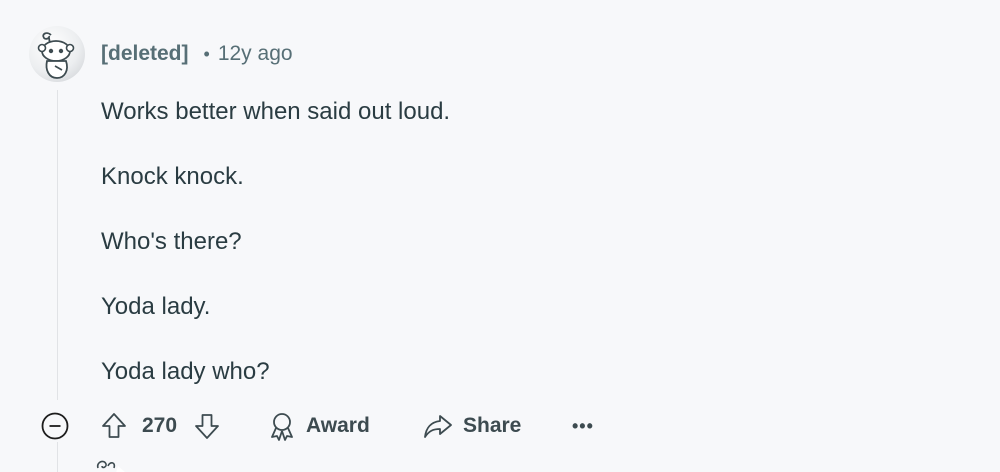  I want to click on downvote-arrow-icon, so click(207, 426).